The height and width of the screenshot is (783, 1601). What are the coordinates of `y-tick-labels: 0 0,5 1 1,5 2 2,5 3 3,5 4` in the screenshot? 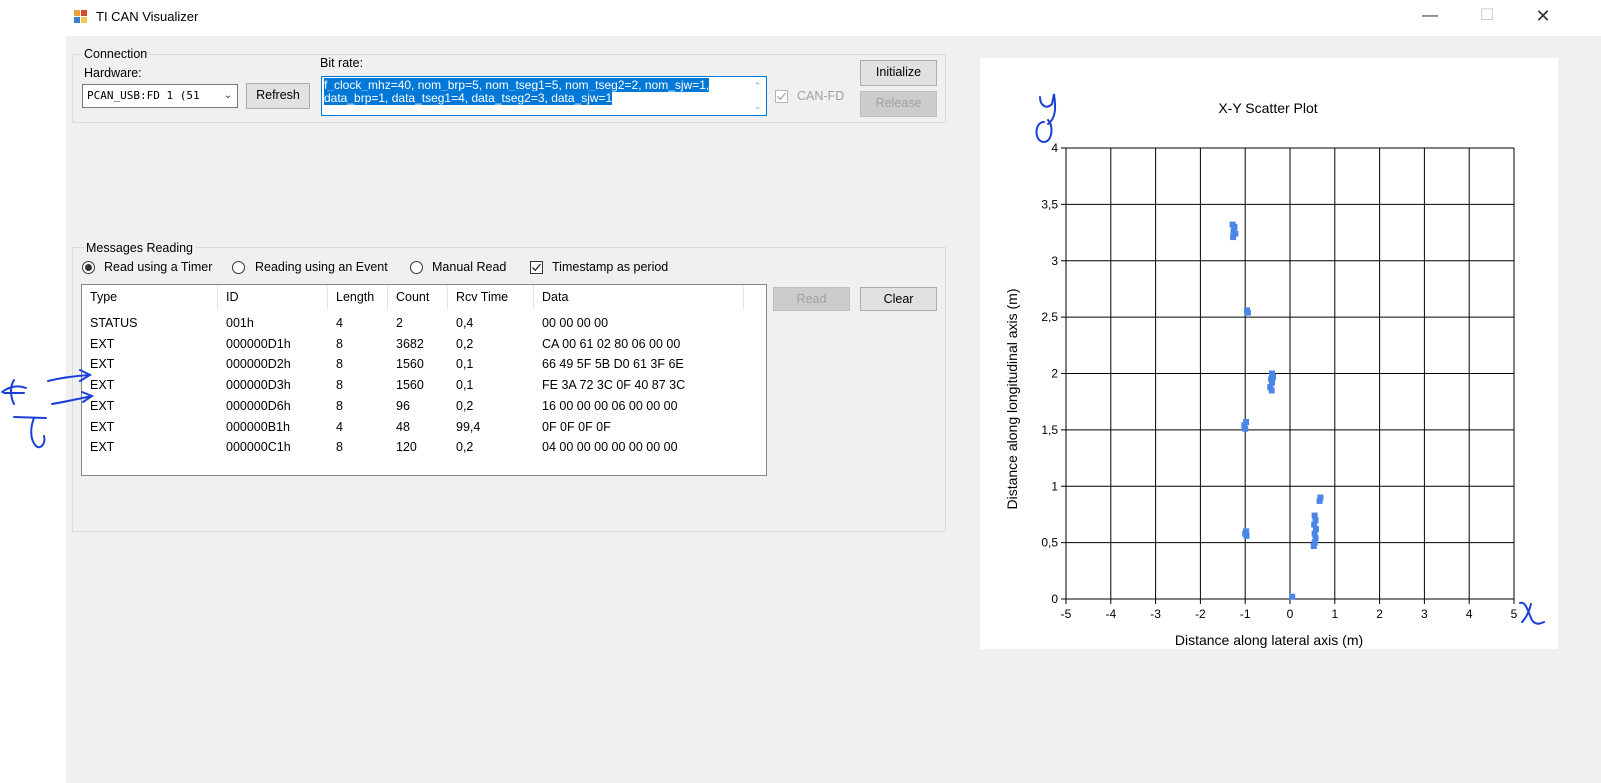 It's located at (1049, 373).